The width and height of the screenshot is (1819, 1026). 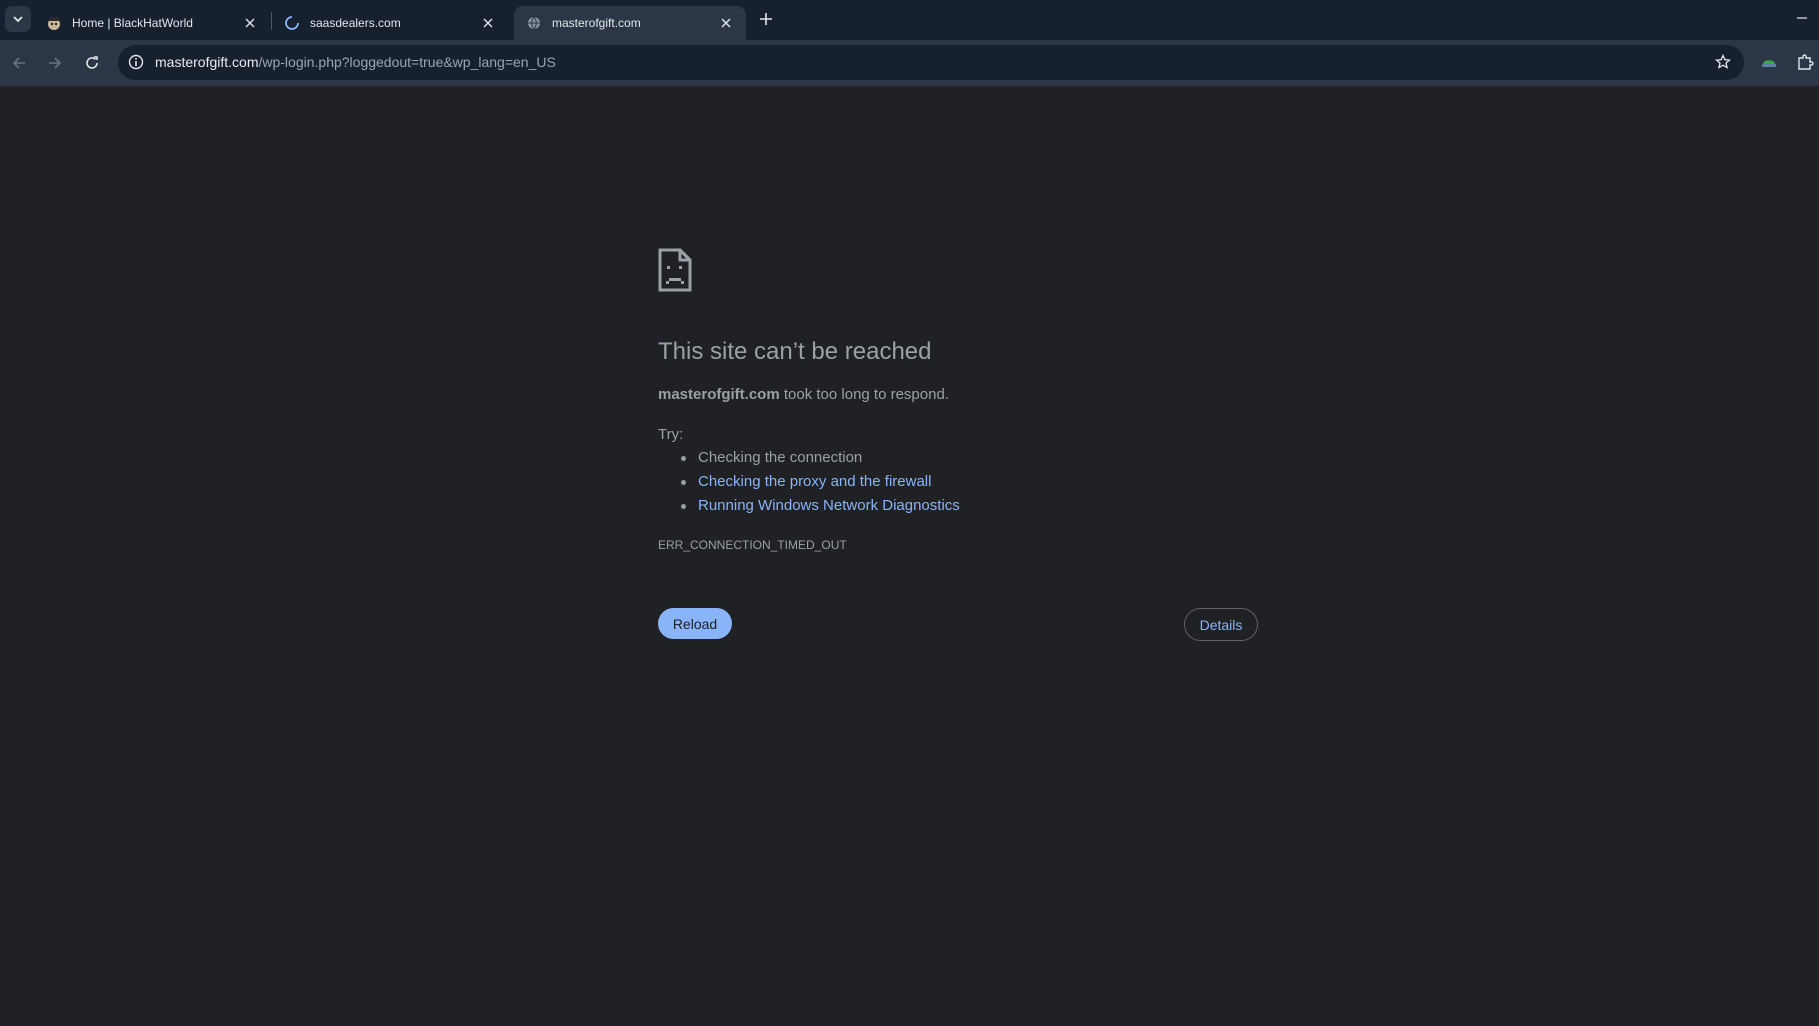 I want to click on chevron-down-icon, so click(x=18, y=19).